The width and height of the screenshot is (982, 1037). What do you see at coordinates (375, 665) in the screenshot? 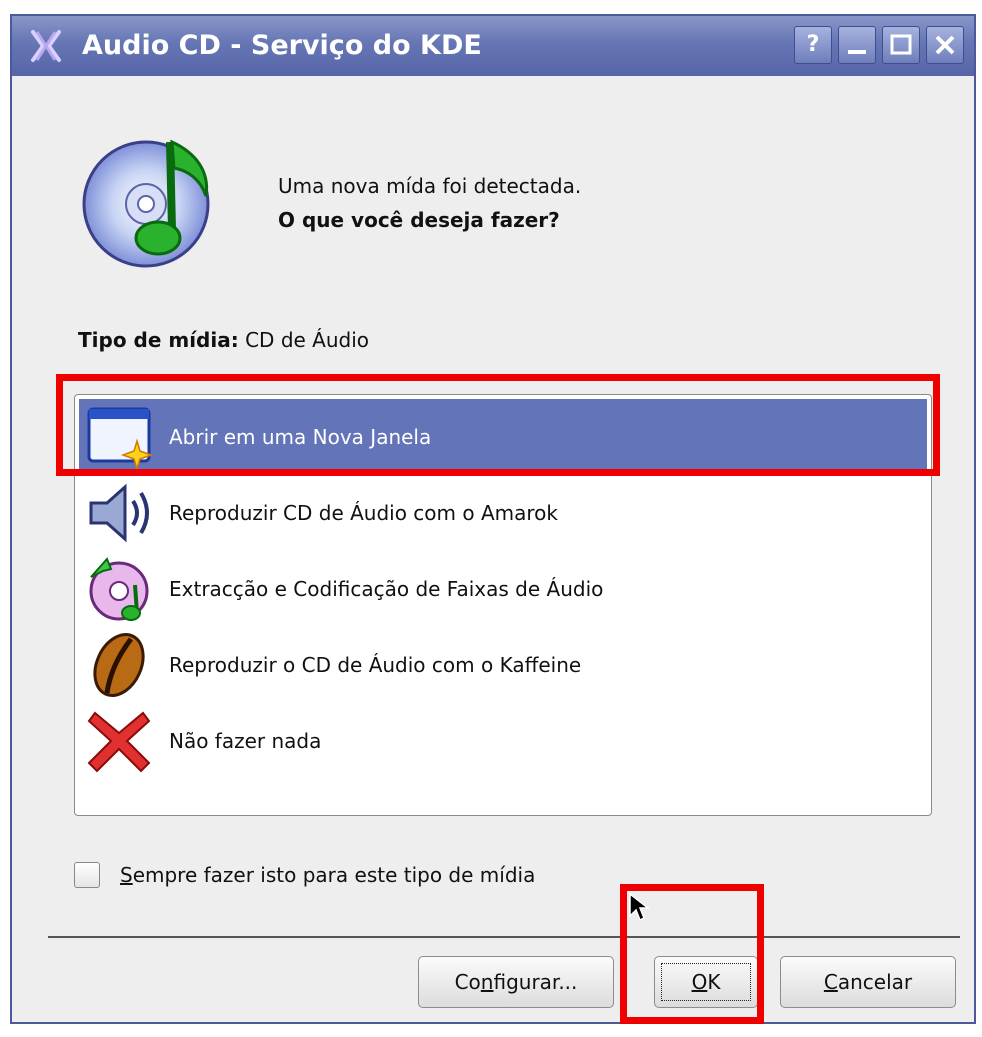
I see `list-item-label: Reproduzir o CD de Áudio com o Kaffeine` at bounding box center [375, 665].